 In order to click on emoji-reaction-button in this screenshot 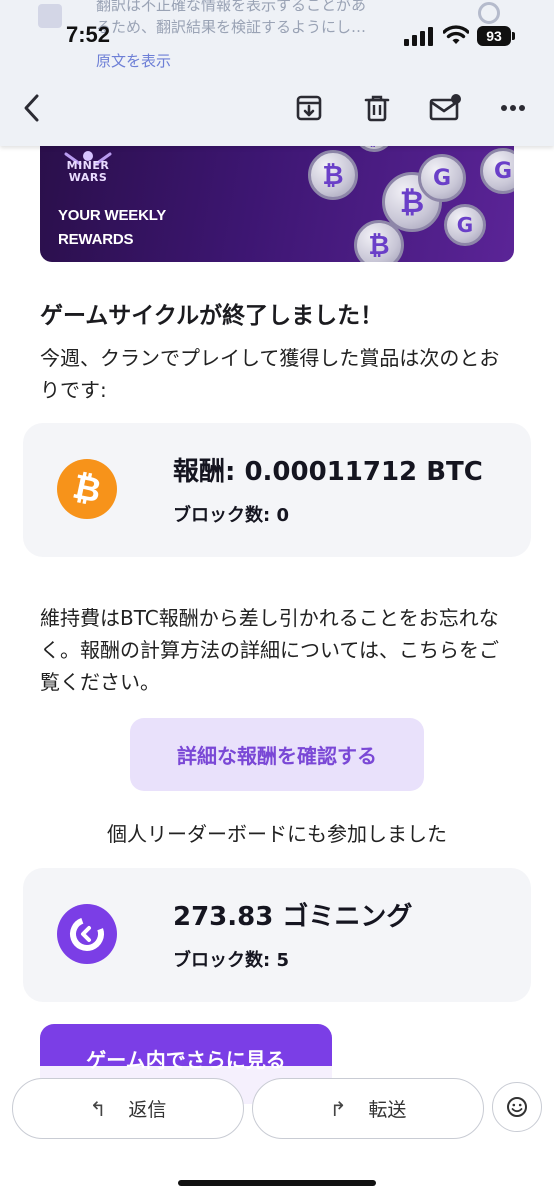, I will do `click(517, 1107)`.